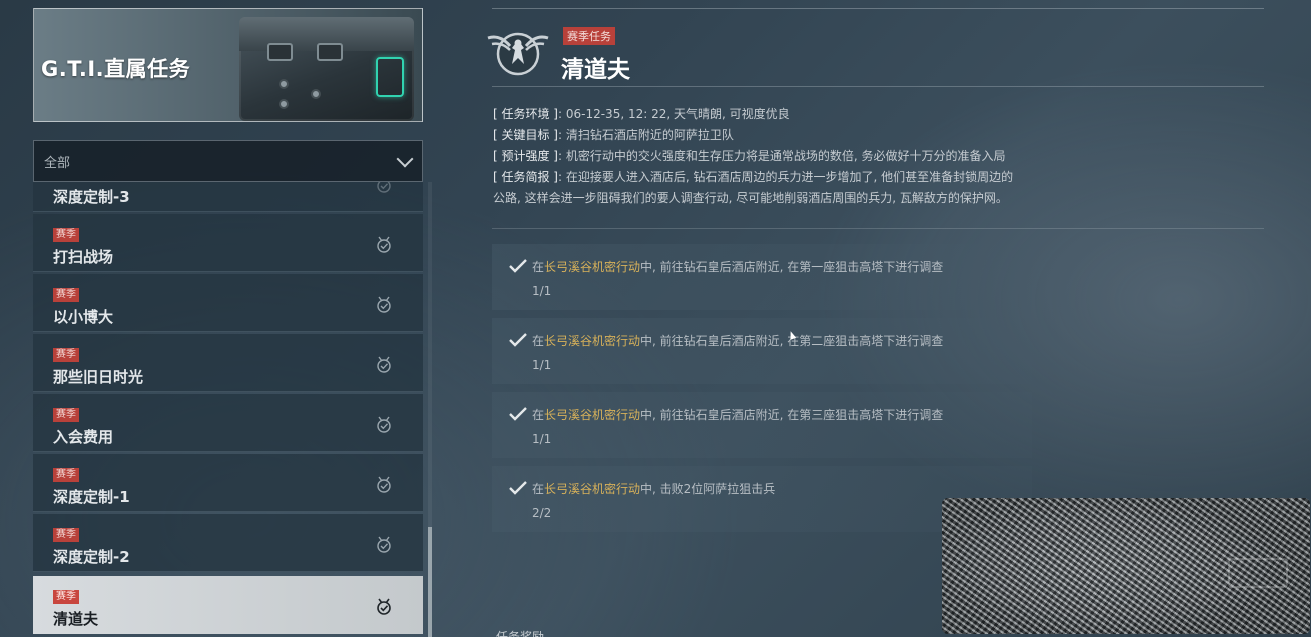 The width and height of the screenshot is (1311, 637). Describe the element at coordinates (228, 197) in the screenshot. I see `mission-item-deep-custom-3: 深度定制-3` at that location.